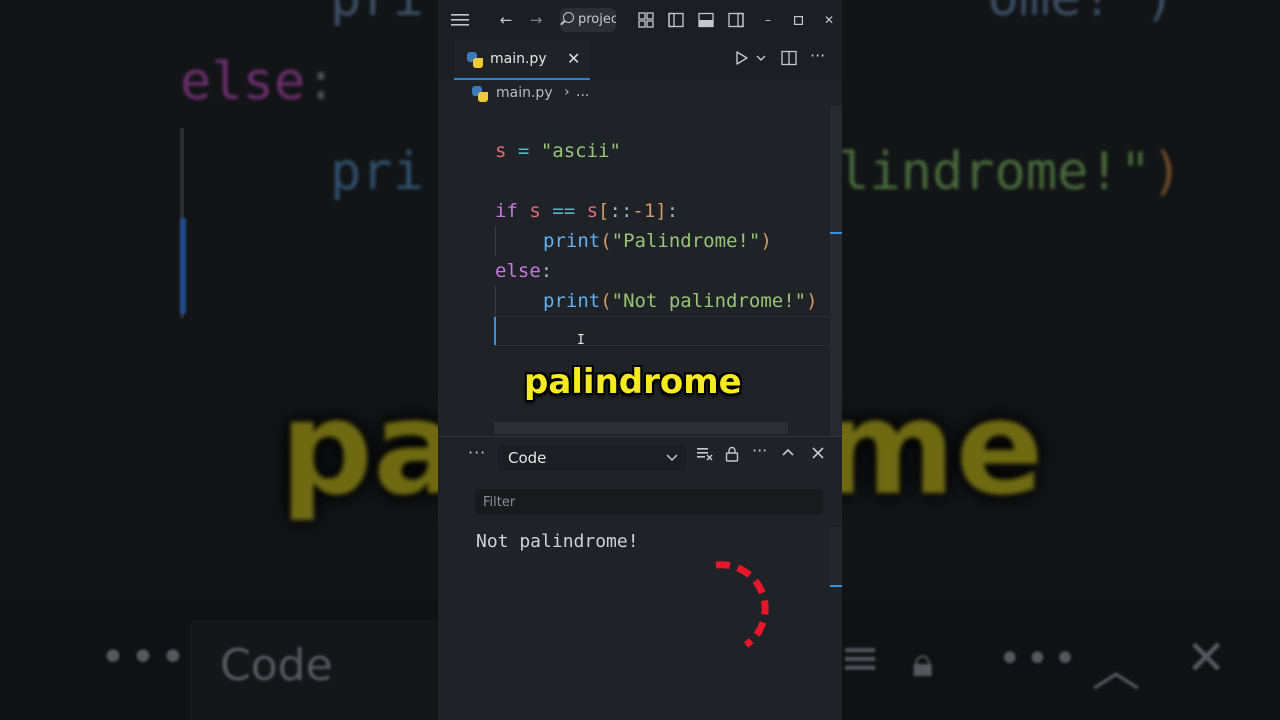 Image resolution: width=1280 pixels, height=720 pixels. Describe the element at coordinates (672, 459) in the screenshot. I see `chevron-down-icon` at that location.